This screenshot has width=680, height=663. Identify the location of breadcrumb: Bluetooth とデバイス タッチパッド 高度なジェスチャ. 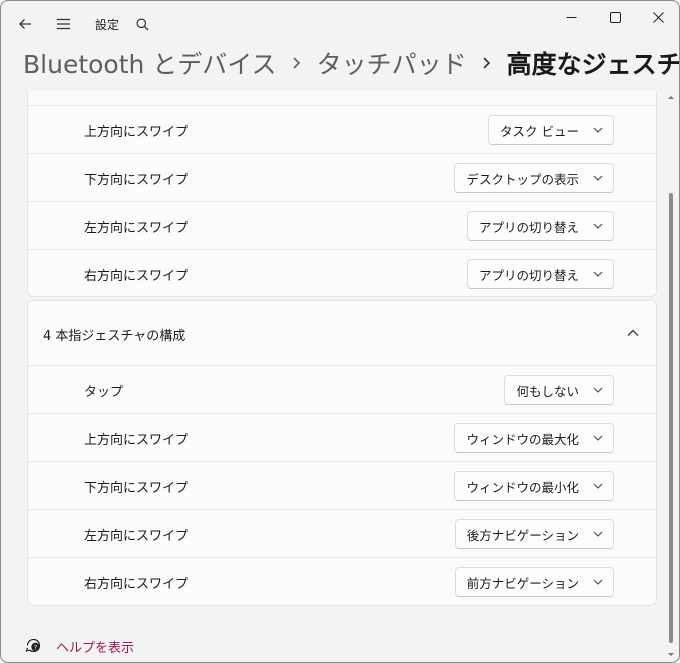
(351, 63).